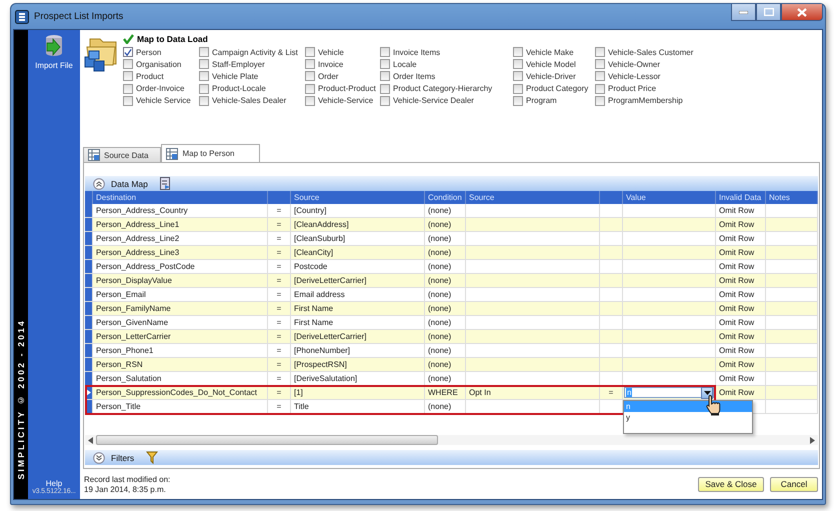 Image resolution: width=836 pixels, height=511 pixels. Describe the element at coordinates (180, 350) in the screenshot. I see `table-cell: Person_Phone1` at that location.